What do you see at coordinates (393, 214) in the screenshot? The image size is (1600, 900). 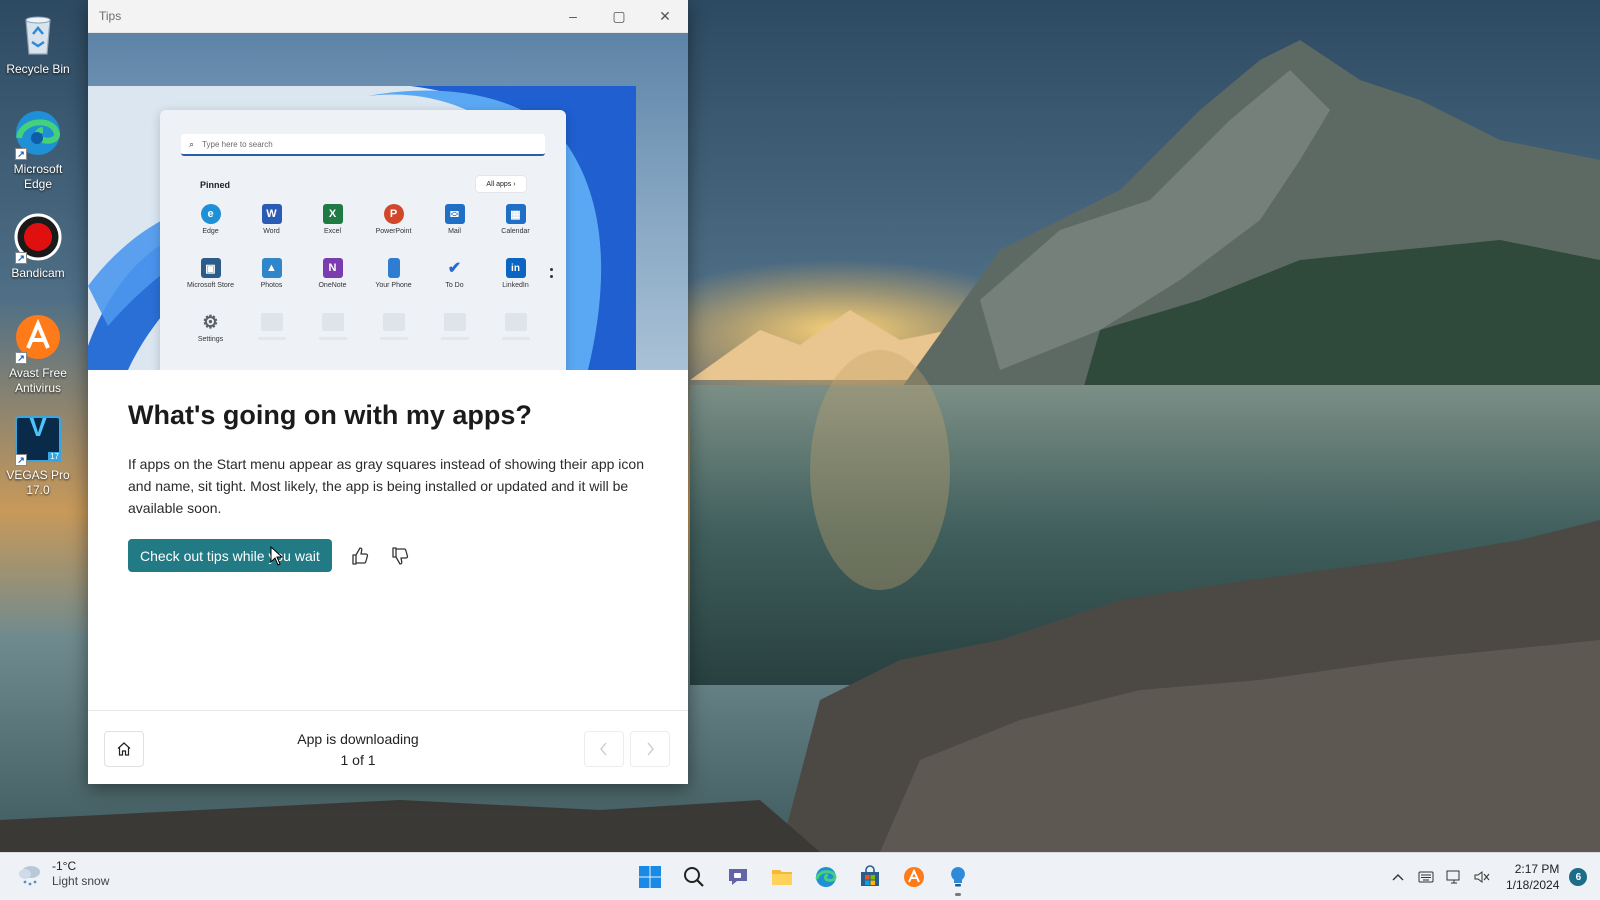 I see `powerpoint-icon: P` at bounding box center [393, 214].